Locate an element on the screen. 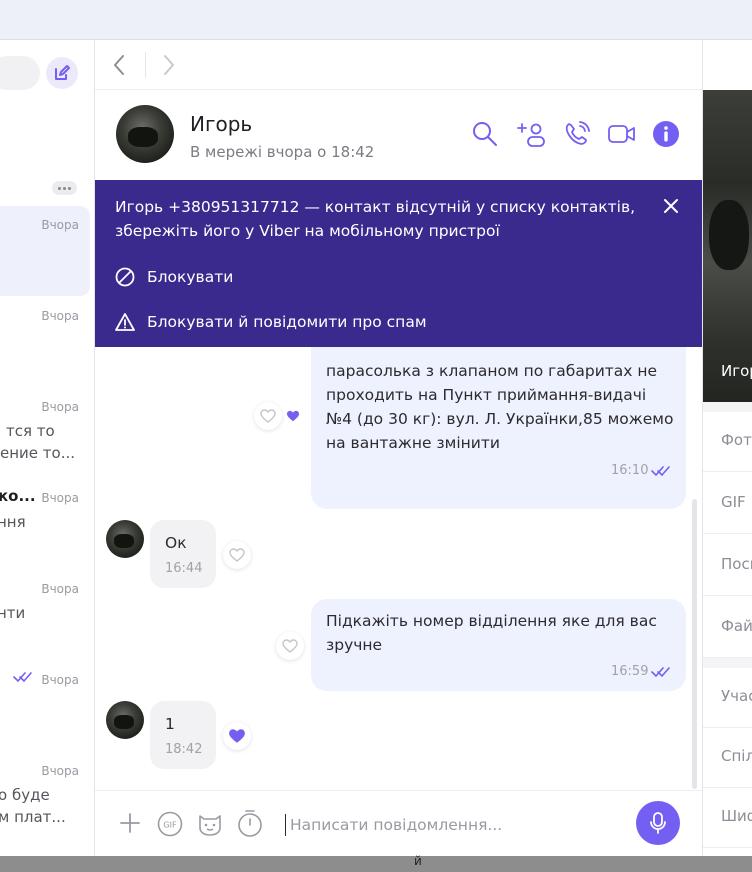 This screenshot has width=752, height=872. svg-text: GIF is located at coordinates (170, 825).